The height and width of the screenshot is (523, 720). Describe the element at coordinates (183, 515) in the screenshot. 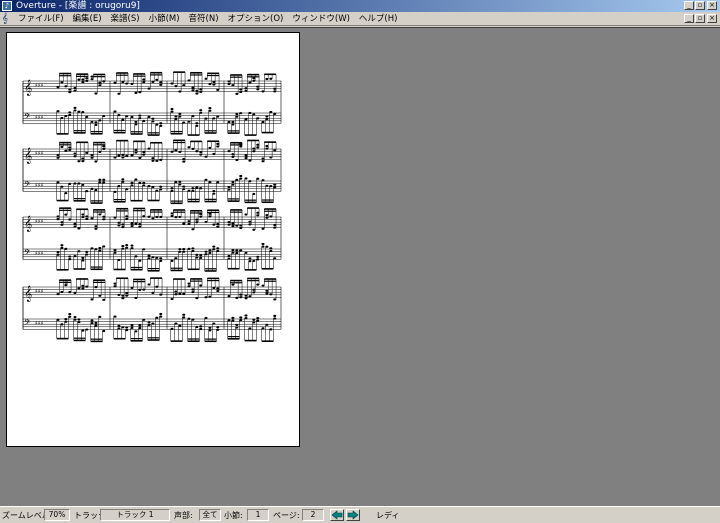

I see `voice-label: 声部:` at that location.